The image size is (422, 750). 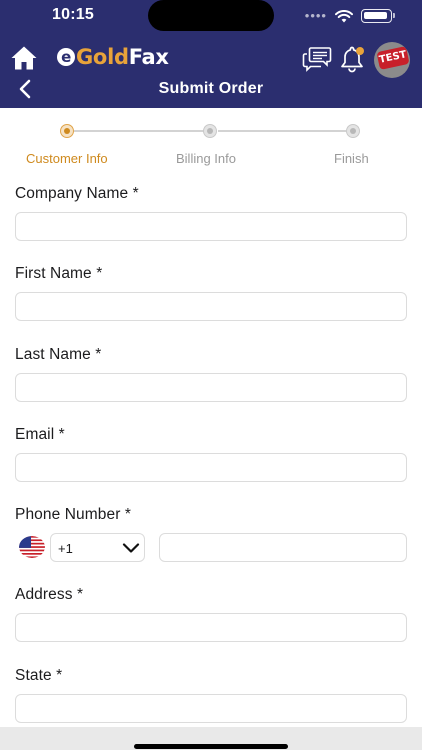 What do you see at coordinates (97, 547) in the screenshot?
I see `country-code-select: +1` at bounding box center [97, 547].